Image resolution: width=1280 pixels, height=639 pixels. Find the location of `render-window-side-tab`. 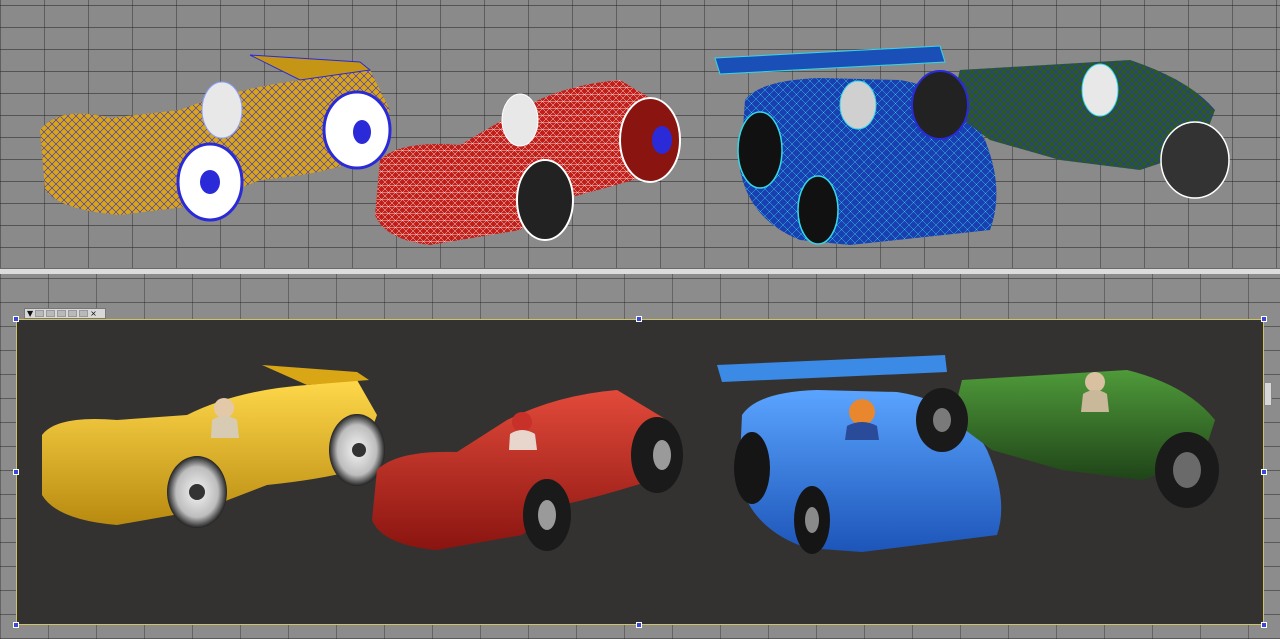

render-window-side-tab is located at coordinates (1268, 394).